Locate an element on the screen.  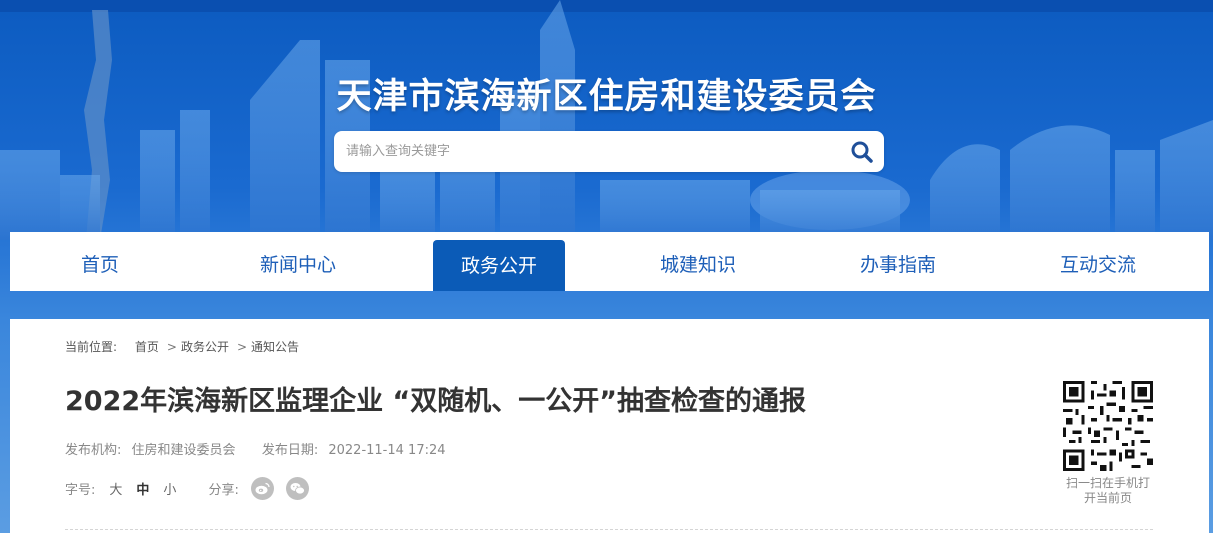
weibo-icon is located at coordinates (262, 488).